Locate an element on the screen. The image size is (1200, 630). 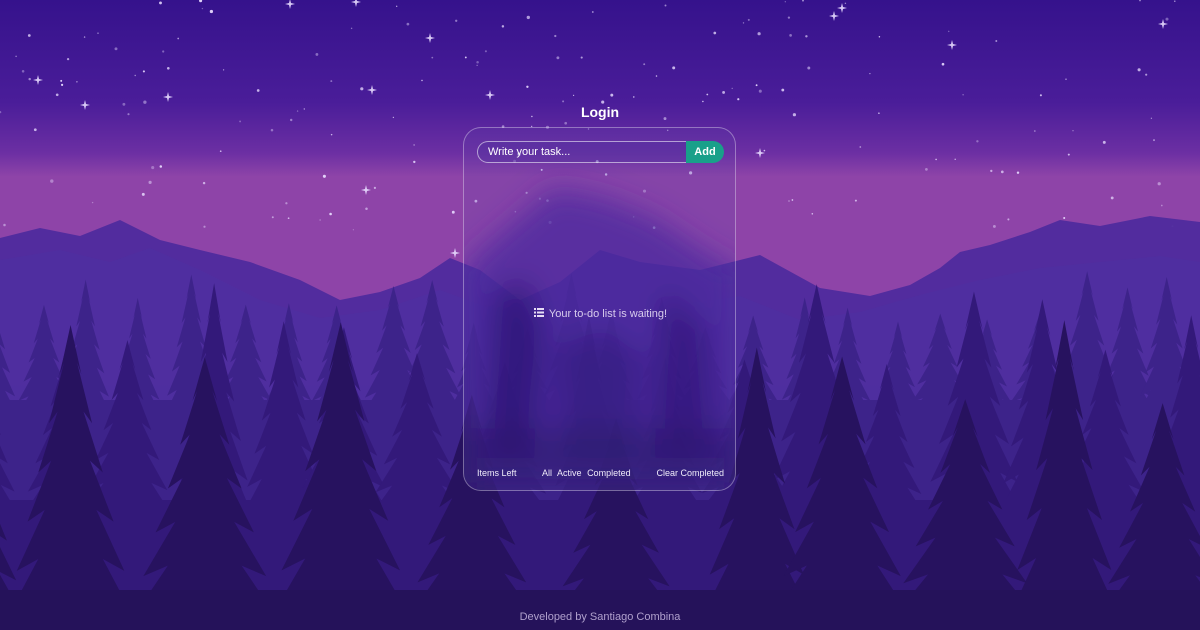
list-icon is located at coordinates (538, 314).